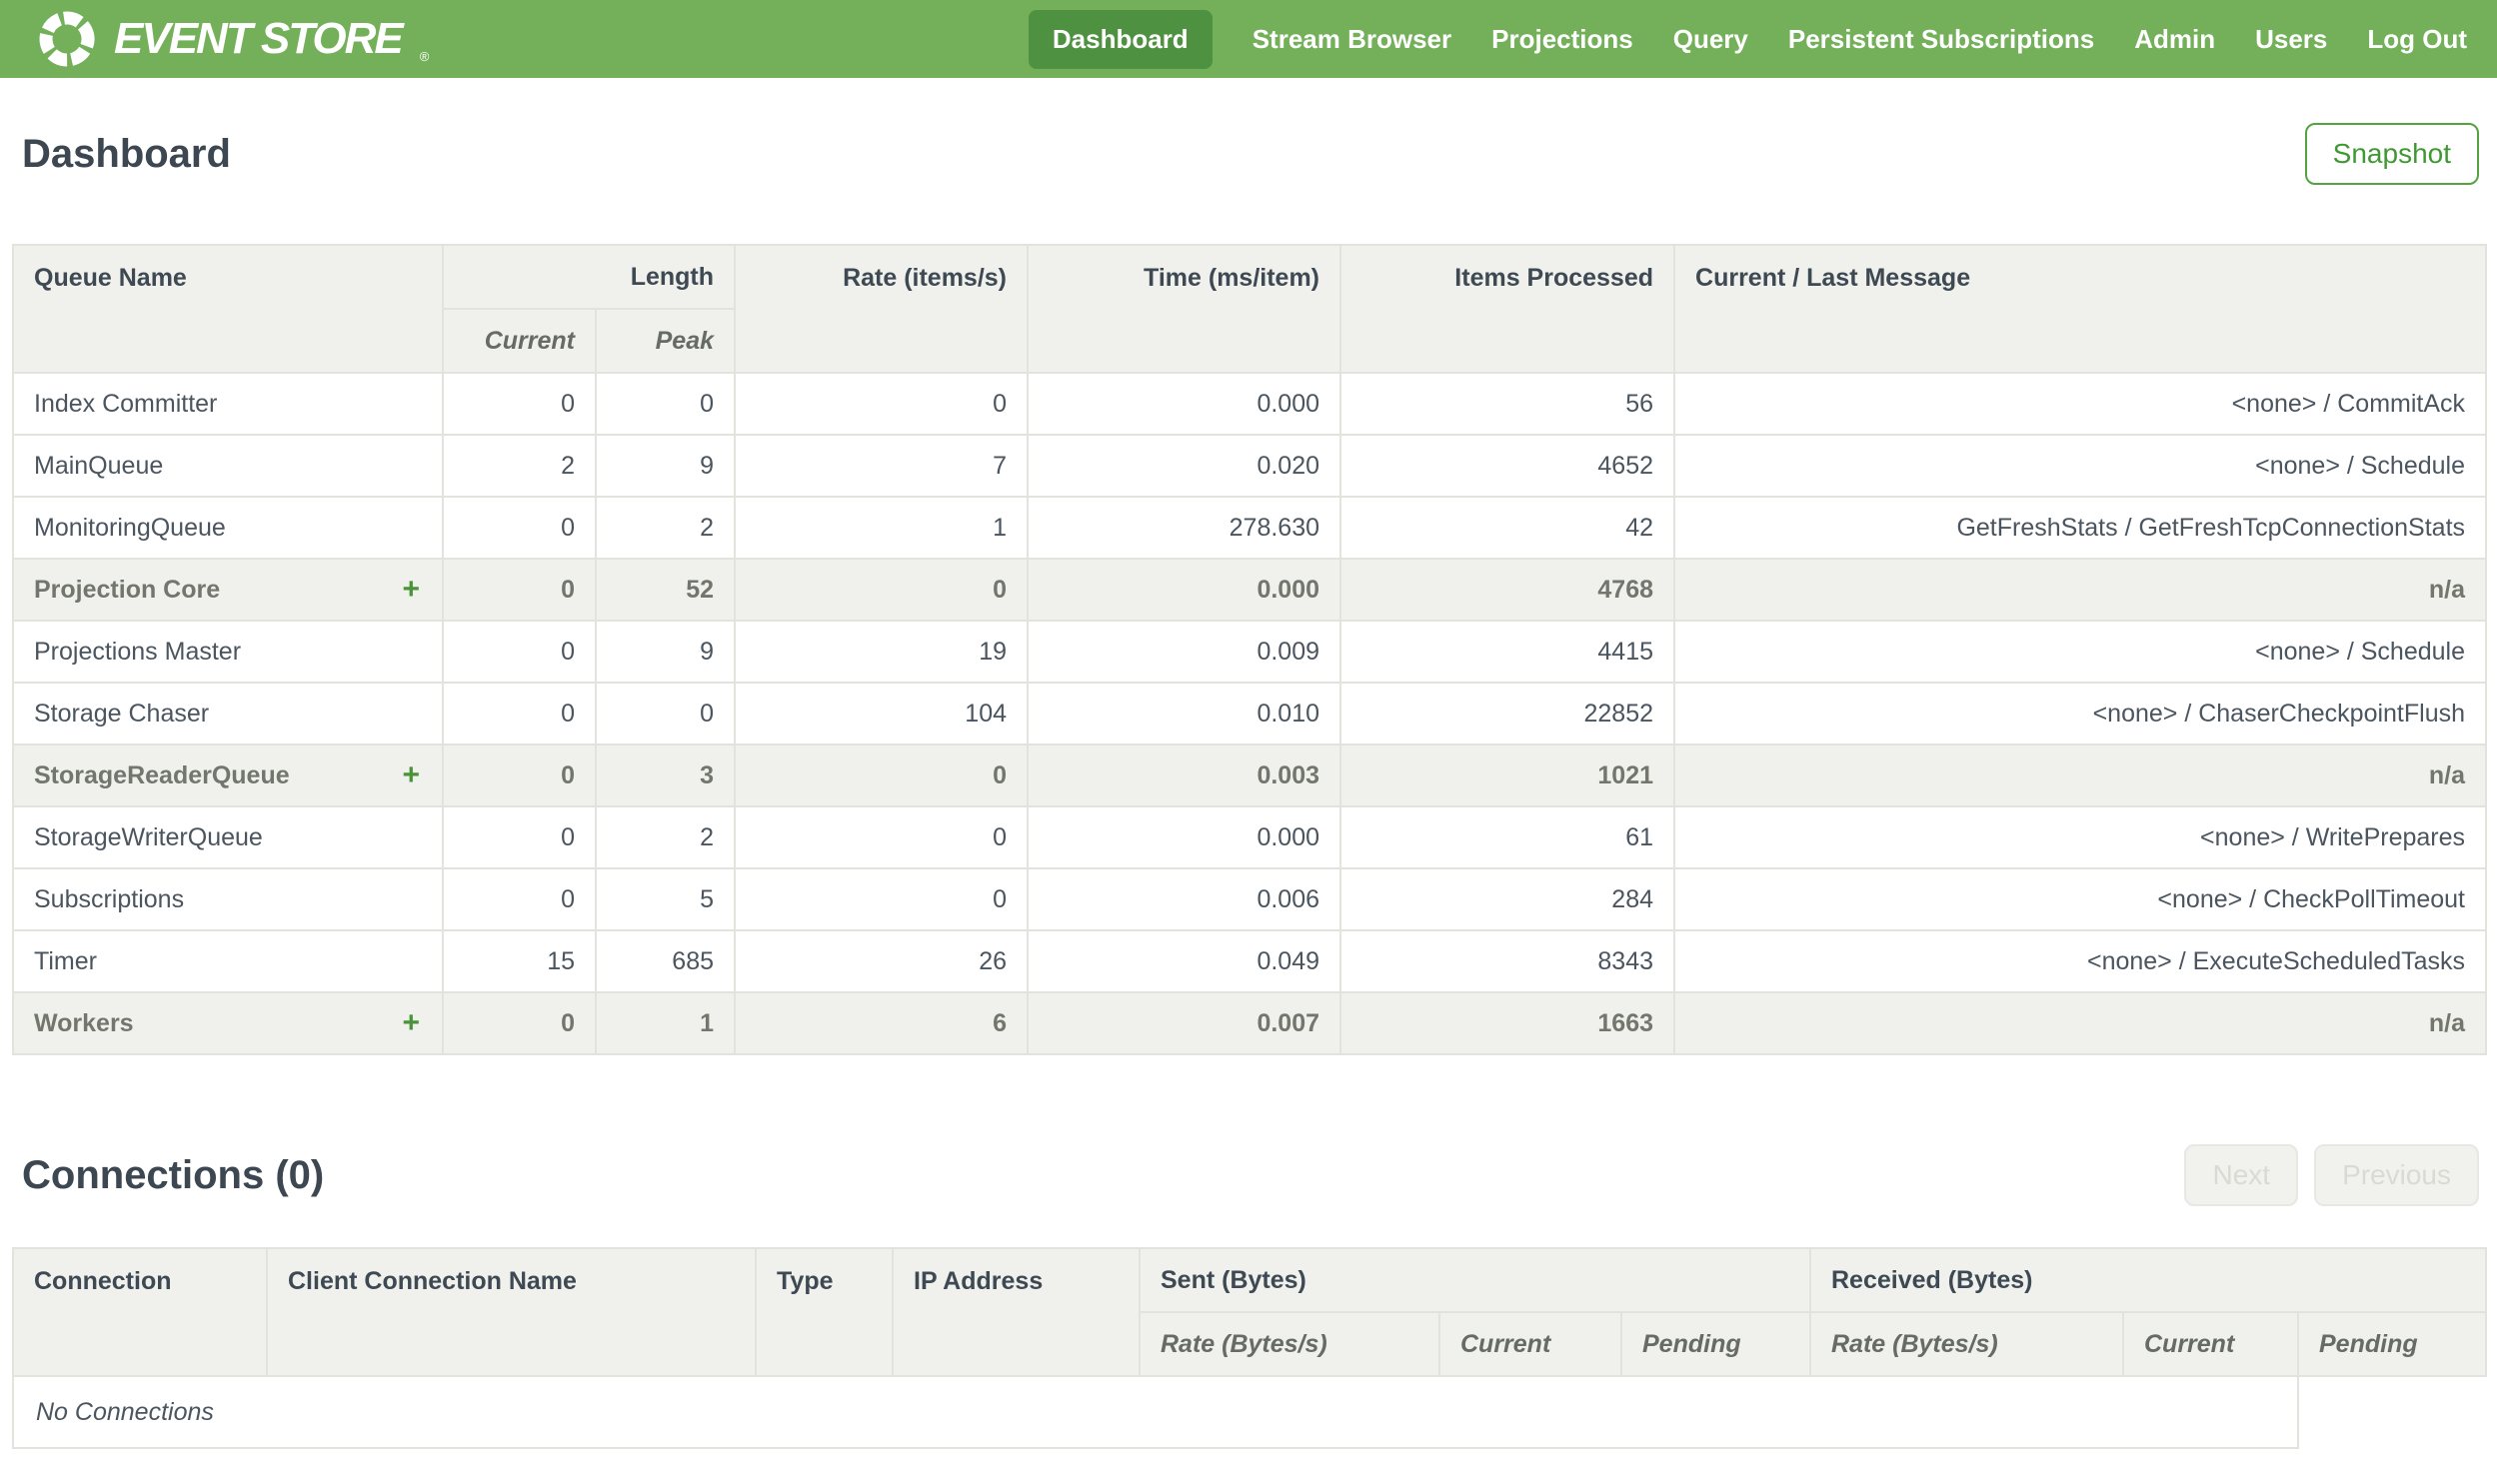 The image size is (2497, 1484). Describe the element at coordinates (1184, 713) in the screenshot. I see `cell-time: 0.010` at that location.